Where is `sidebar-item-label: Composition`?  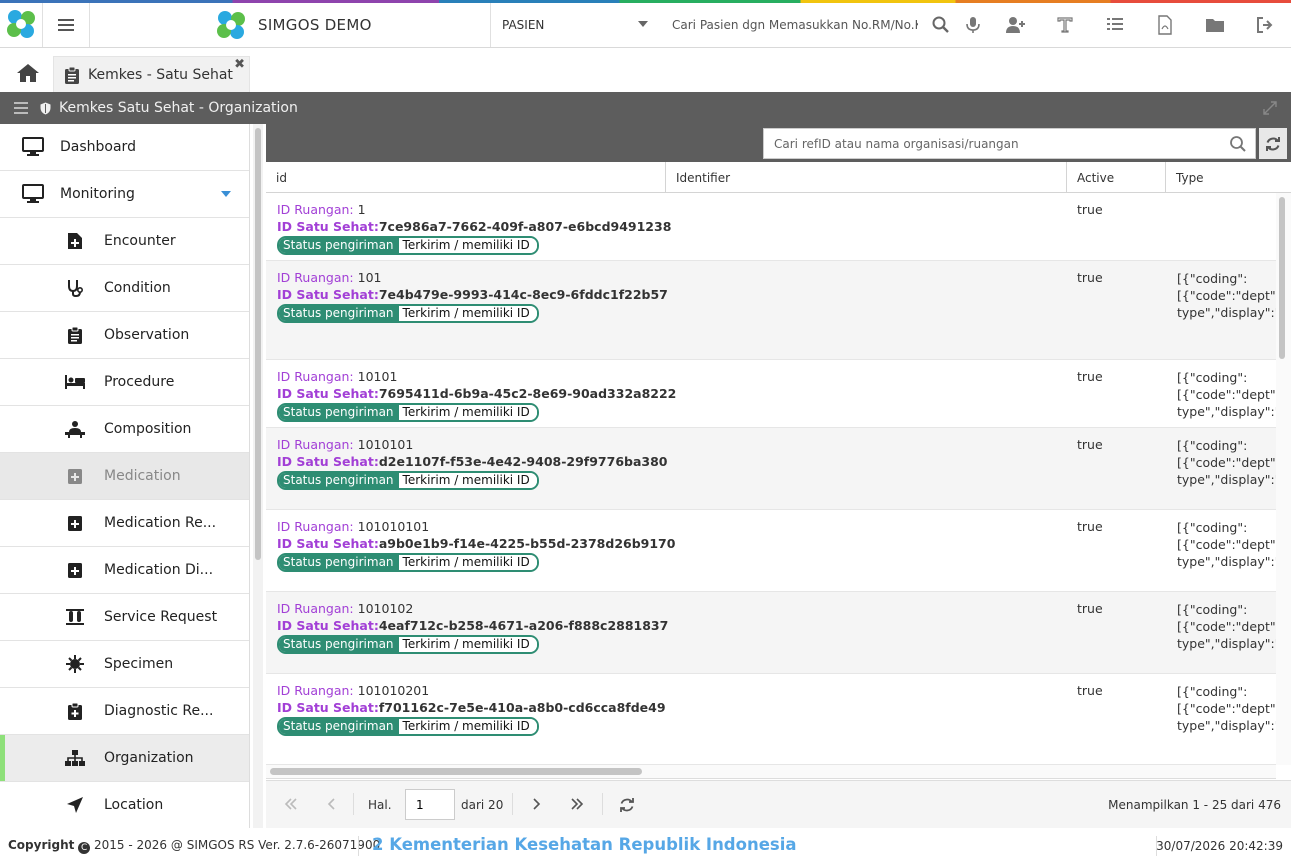 sidebar-item-label: Composition is located at coordinates (148, 429).